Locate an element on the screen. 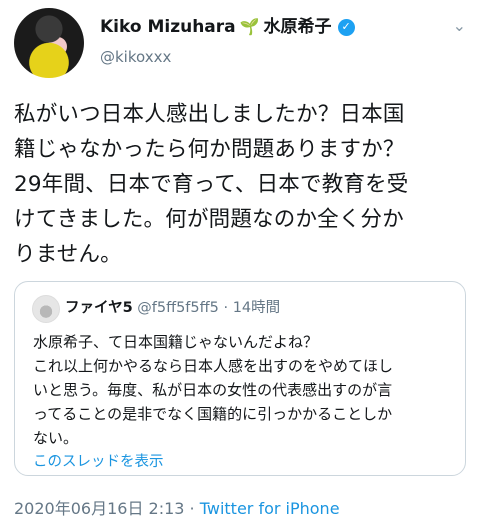 Image resolution: width=480 pixels, height=529 pixels. sprout-icon: 🌱 is located at coordinates (249, 26).